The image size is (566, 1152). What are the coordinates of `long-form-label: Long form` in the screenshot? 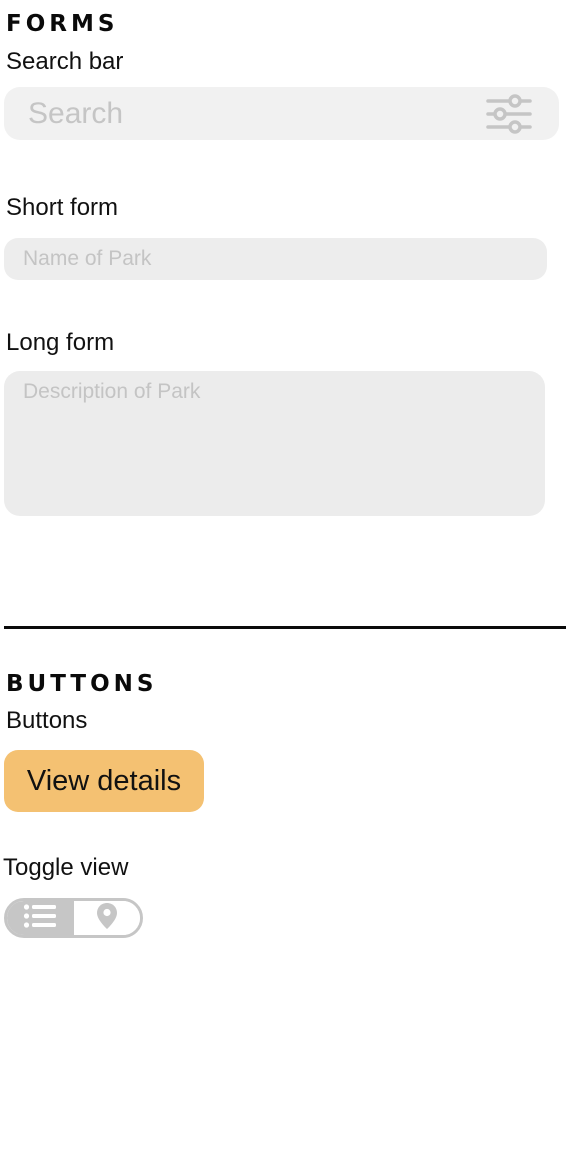 It's located at (60, 342).